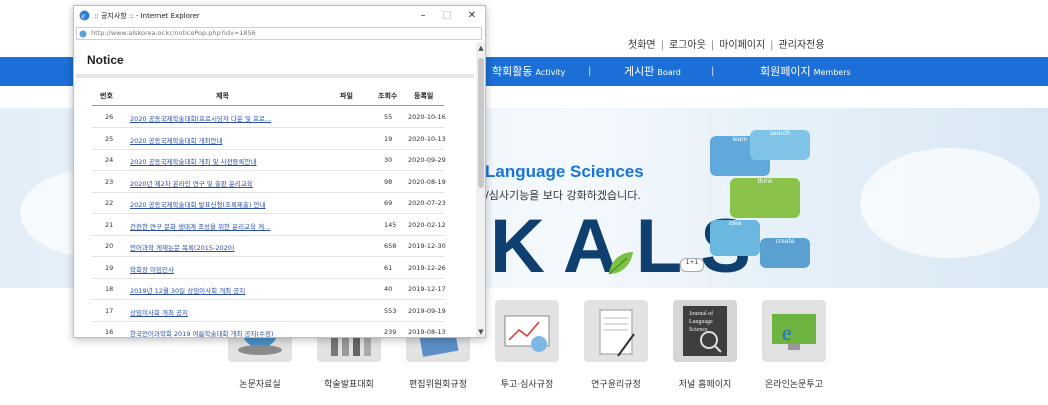 Image resolution: width=1048 pixels, height=405 pixels. What do you see at coordinates (652, 71) in the screenshot?
I see `nav-item-board: 게시판 Board` at bounding box center [652, 71].